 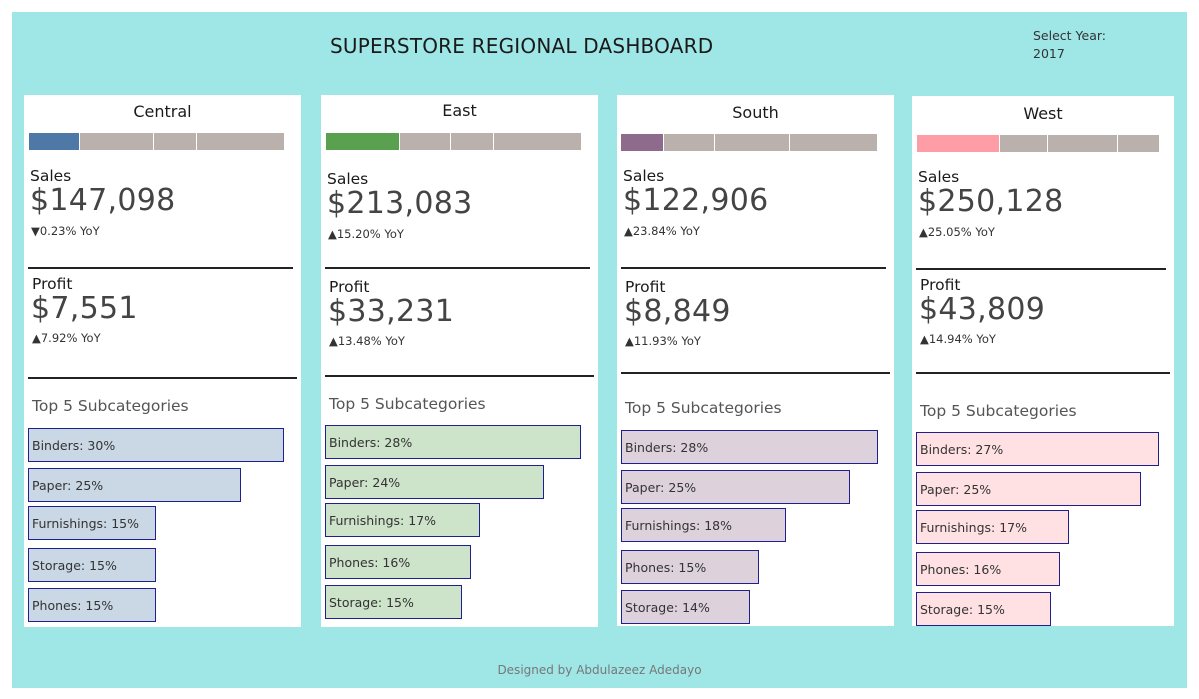 I want to click on profit-yoy: ▲11.93% YoY, so click(x=663, y=341).